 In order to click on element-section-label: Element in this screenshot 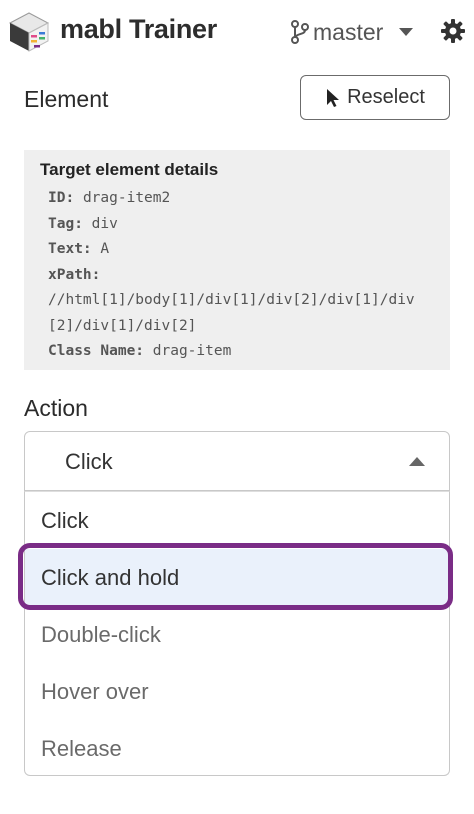, I will do `click(66, 99)`.